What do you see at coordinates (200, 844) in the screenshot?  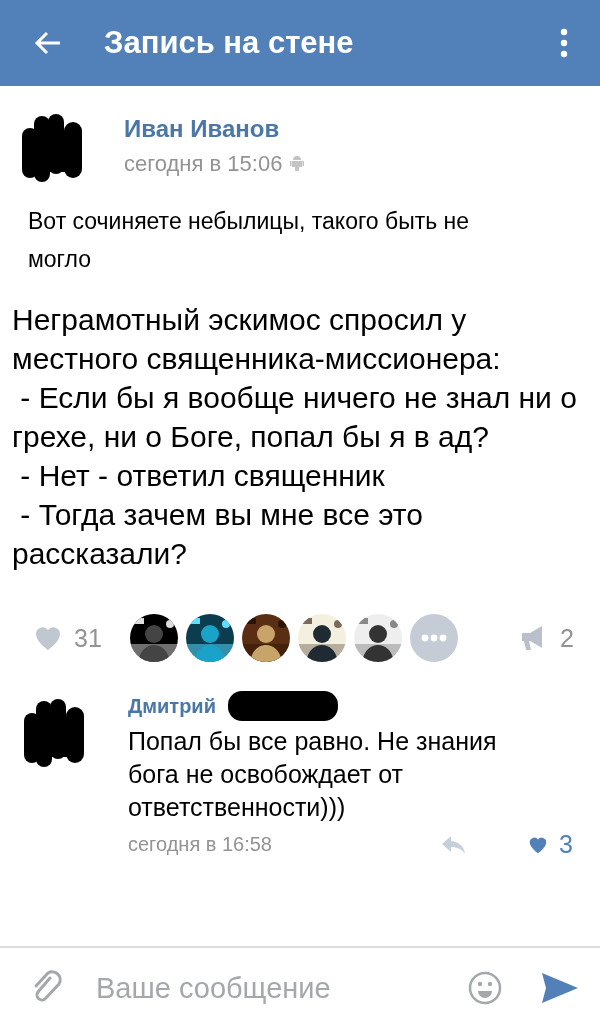 I see `comment-time: сегодня в 16:58` at bounding box center [200, 844].